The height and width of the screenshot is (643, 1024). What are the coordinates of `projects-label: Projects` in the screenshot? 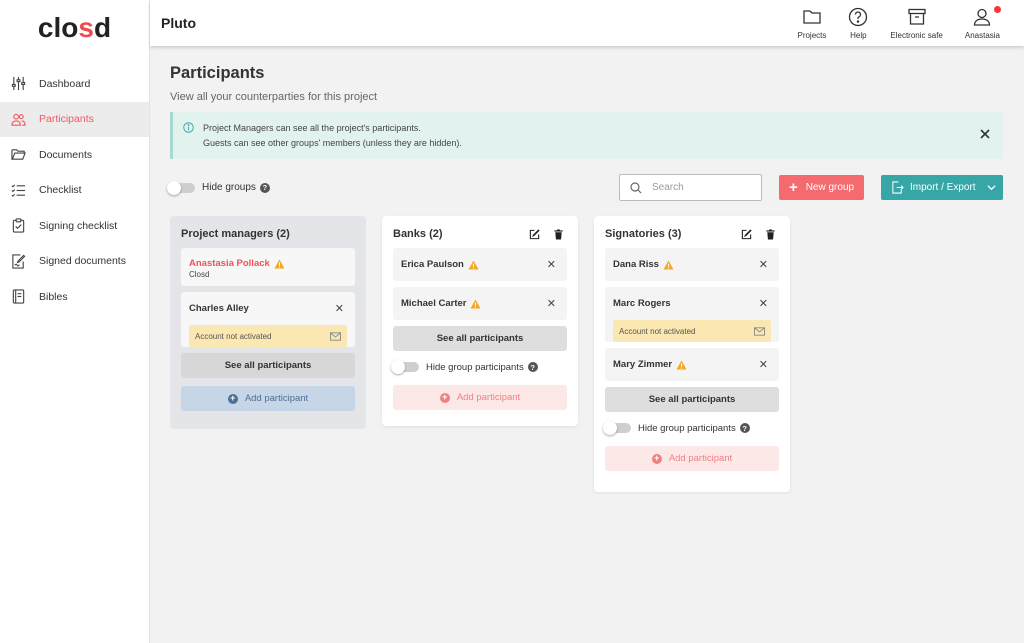 It's located at (812, 35).